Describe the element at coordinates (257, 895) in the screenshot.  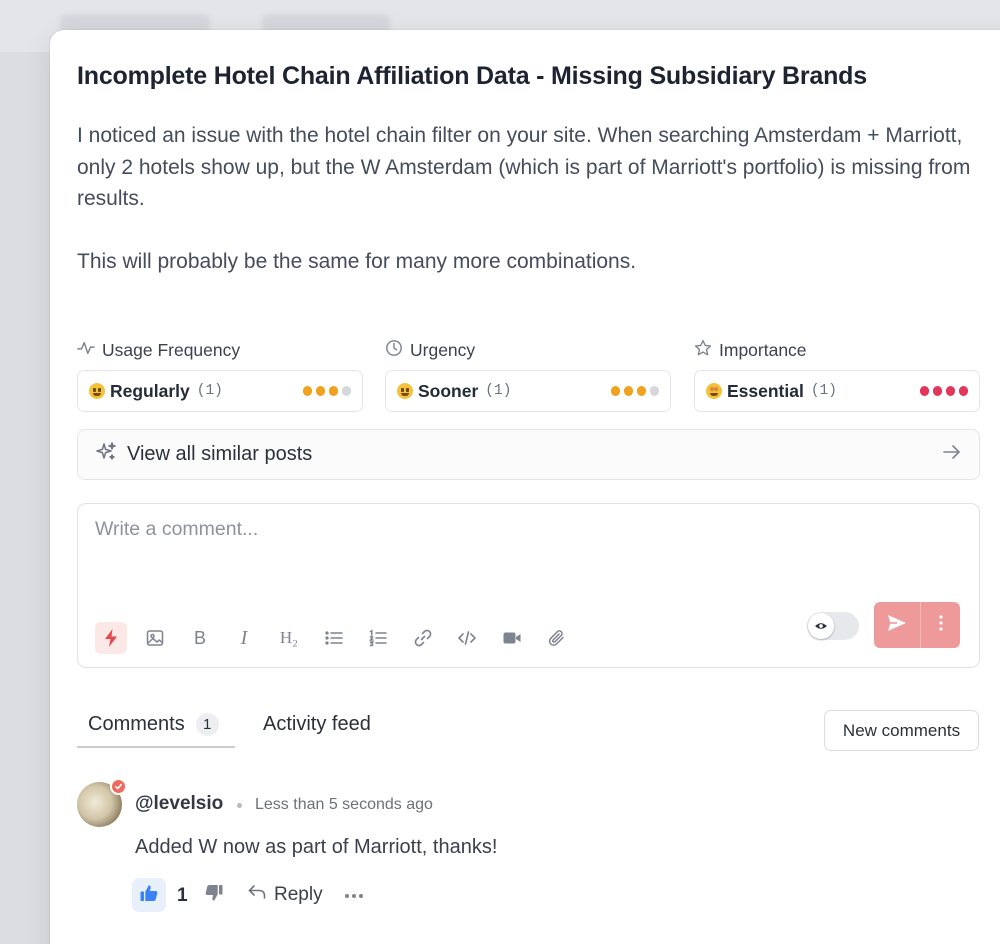
I see `reply-arrow-icon` at that location.